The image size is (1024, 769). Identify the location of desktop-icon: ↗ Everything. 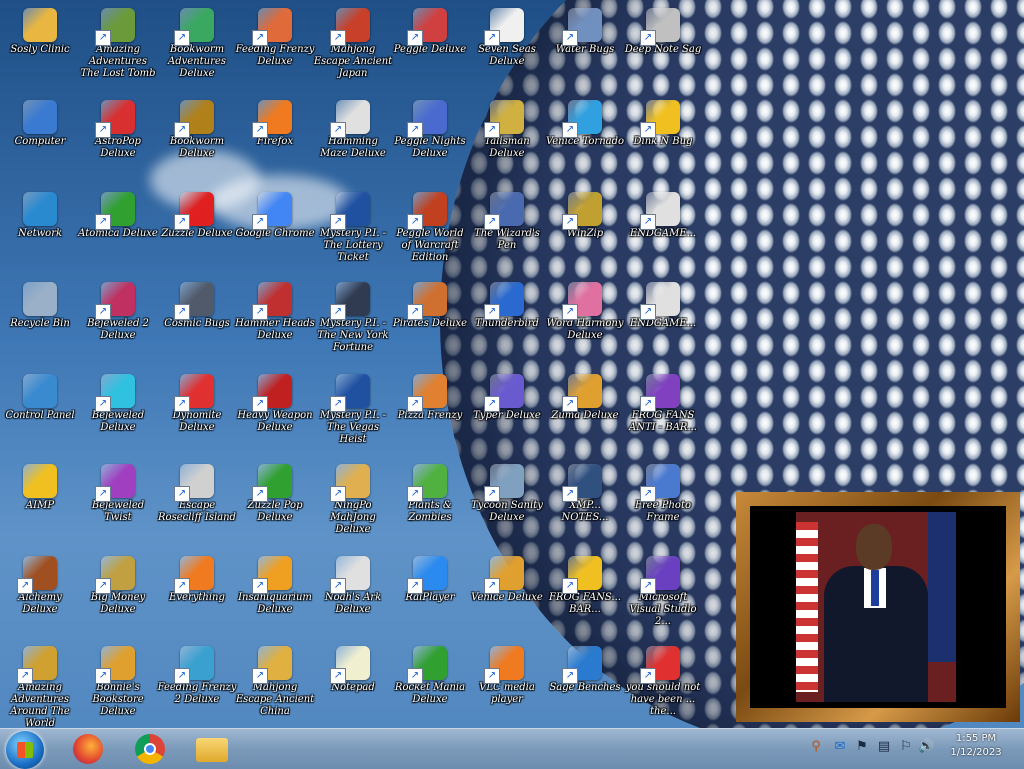
(197, 596).